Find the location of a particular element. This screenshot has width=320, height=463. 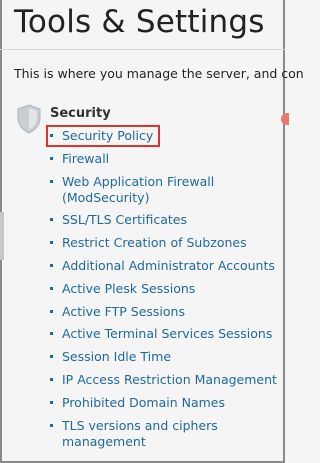

list-item-firewall: Firewall is located at coordinates (164, 159).